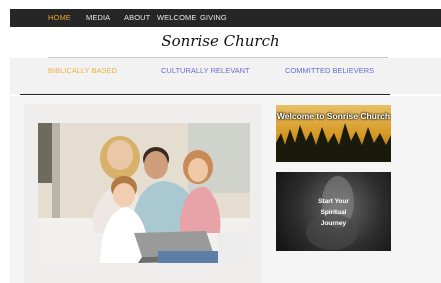  What do you see at coordinates (205, 70) in the screenshot?
I see `tagline-culturally-relevant: CULTURALLY RELEVANT` at bounding box center [205, 70].